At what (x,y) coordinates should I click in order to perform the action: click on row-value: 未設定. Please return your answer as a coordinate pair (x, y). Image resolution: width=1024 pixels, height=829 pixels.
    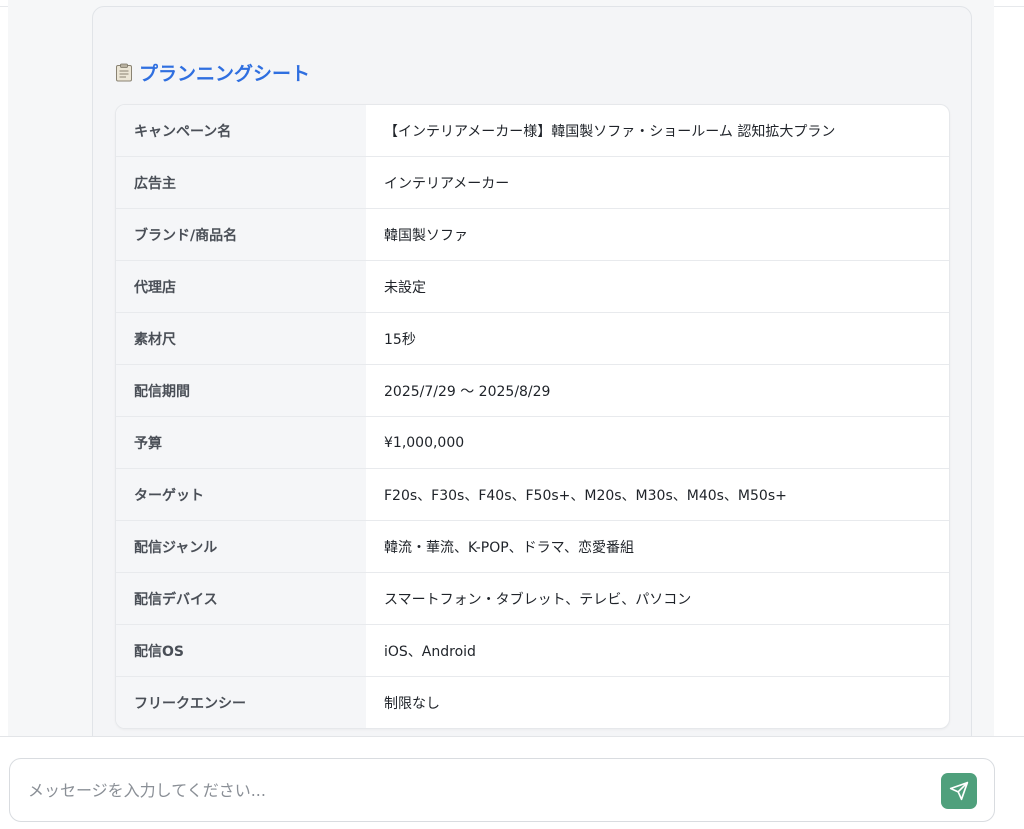
    Looking at the image, I should click on (405, 287).